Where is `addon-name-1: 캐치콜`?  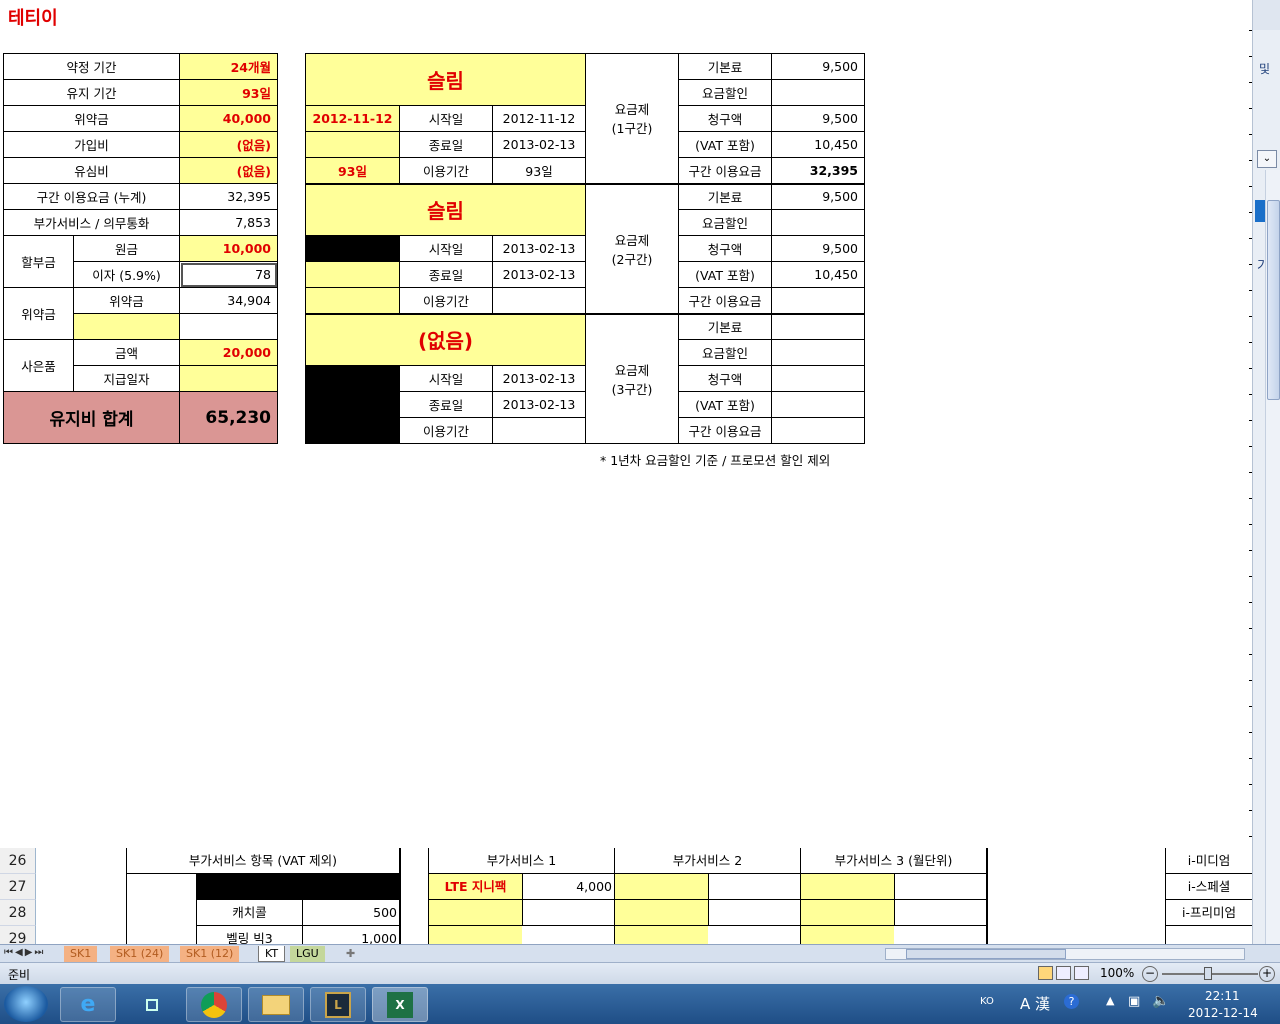 addon-name-1: 캐치콜 is located at coordinates (249, 913).